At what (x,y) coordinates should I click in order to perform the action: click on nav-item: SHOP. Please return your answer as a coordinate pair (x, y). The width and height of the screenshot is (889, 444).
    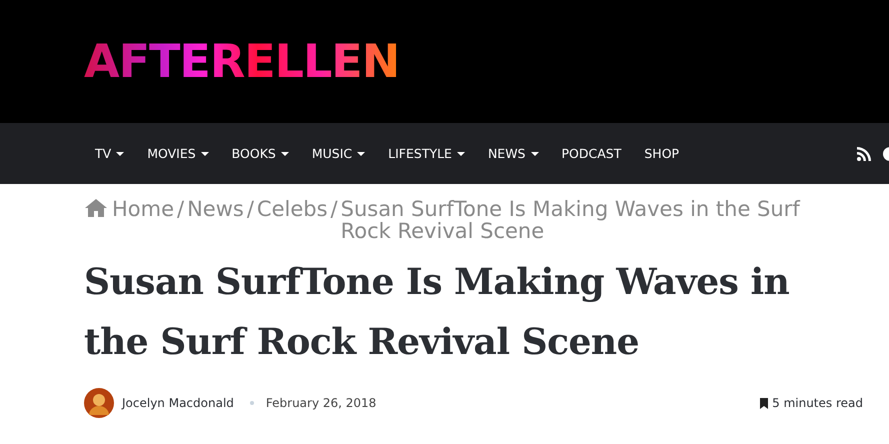
    Looking at the image, I should click on (662, 153).